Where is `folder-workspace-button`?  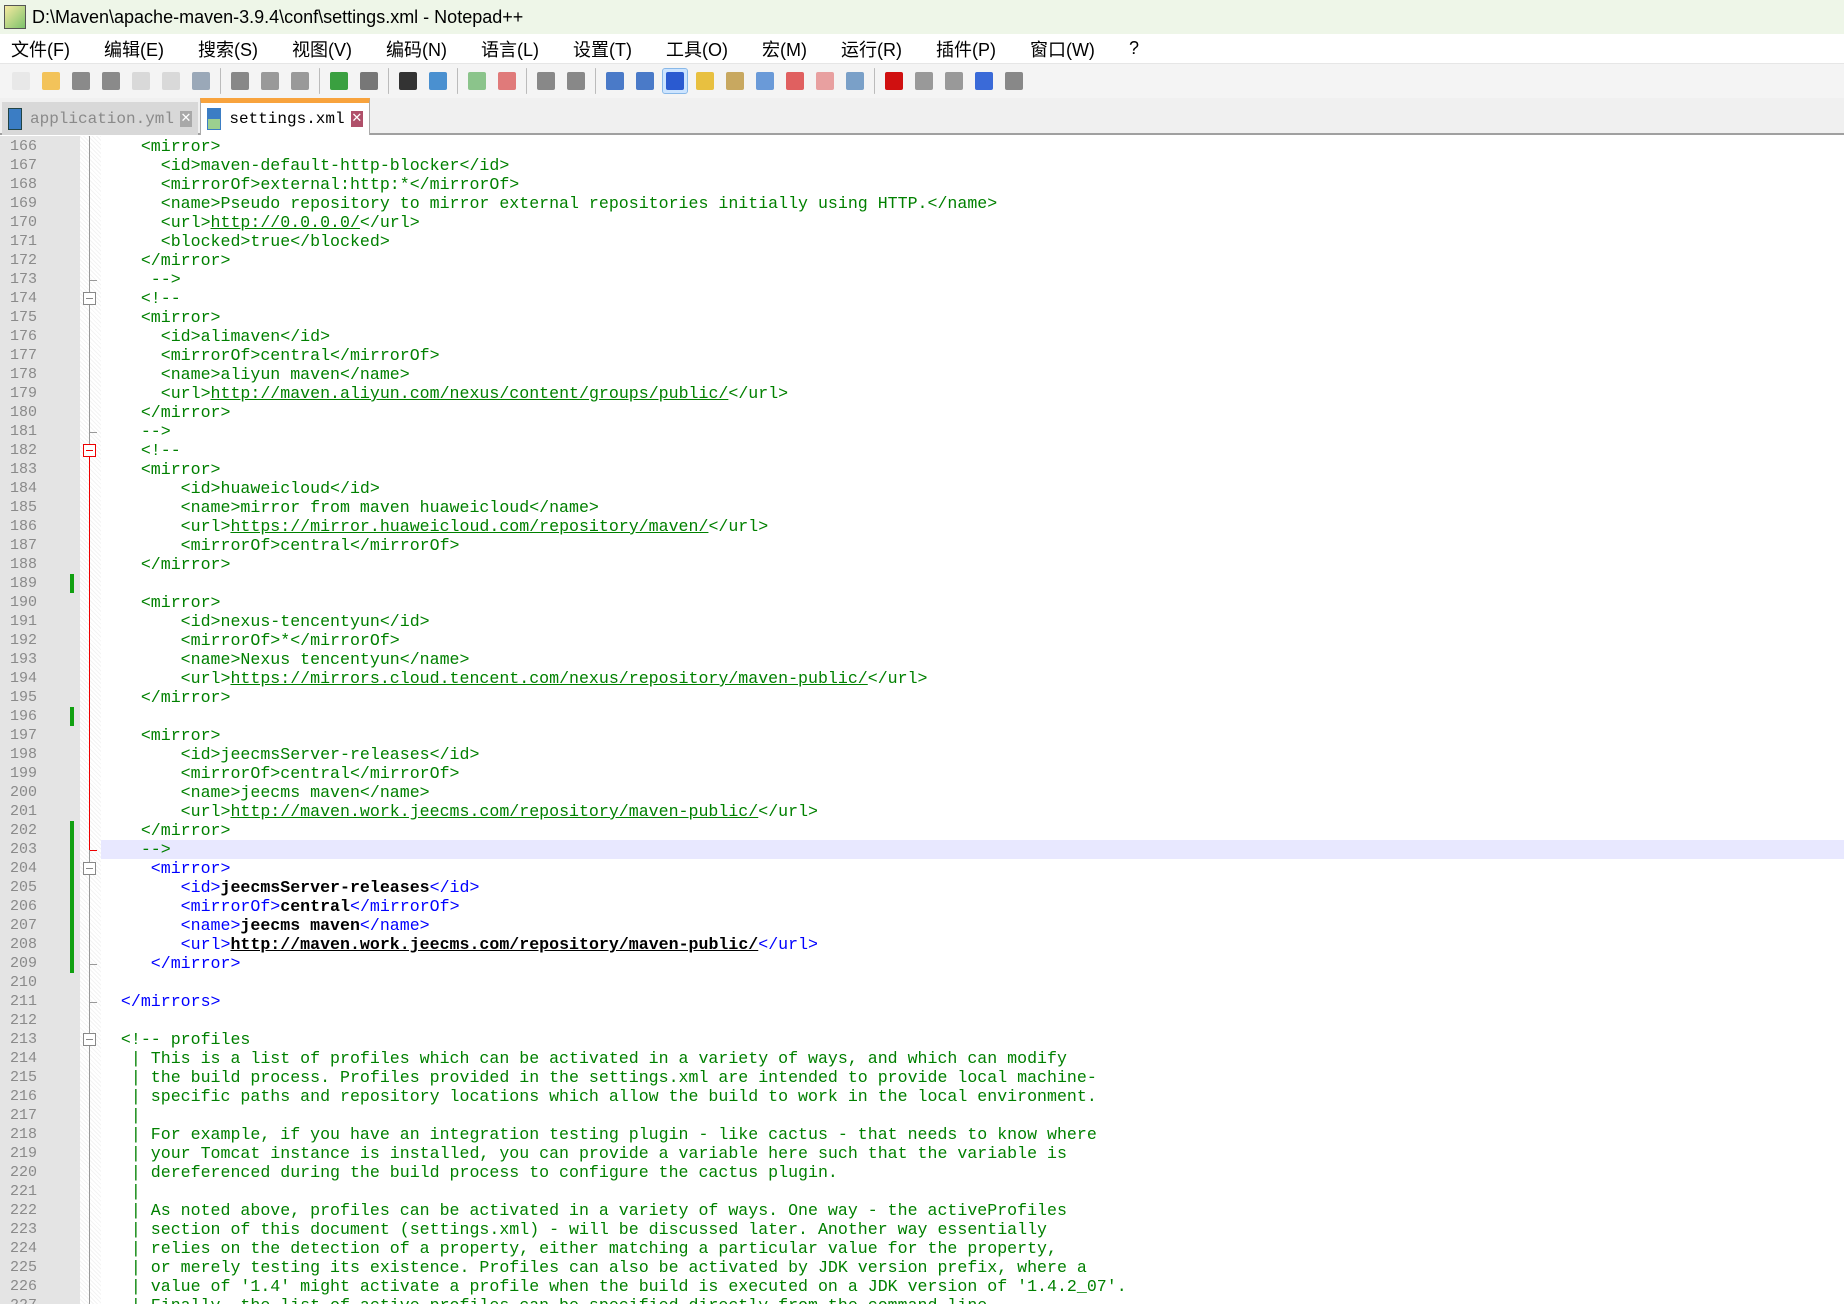
folder-workspace-button is located at coordinates (795, 81).